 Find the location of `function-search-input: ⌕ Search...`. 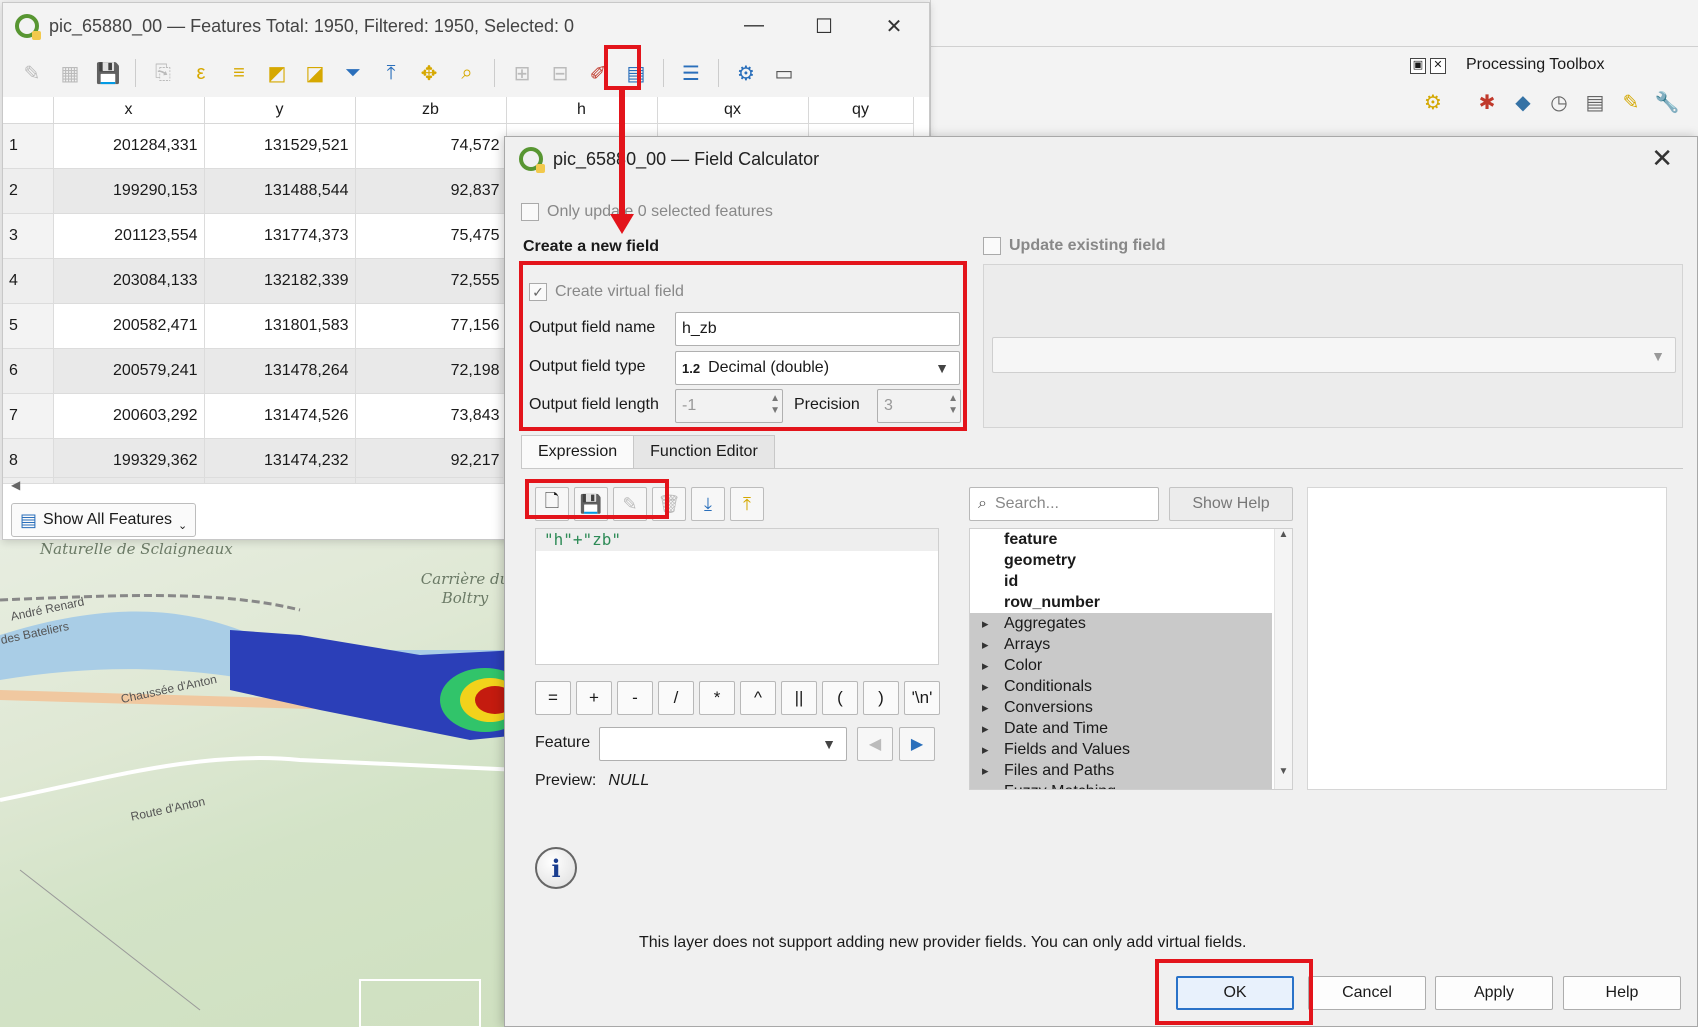

function-search-input: ⌕ Search... is located at coordinates (1064, 504).